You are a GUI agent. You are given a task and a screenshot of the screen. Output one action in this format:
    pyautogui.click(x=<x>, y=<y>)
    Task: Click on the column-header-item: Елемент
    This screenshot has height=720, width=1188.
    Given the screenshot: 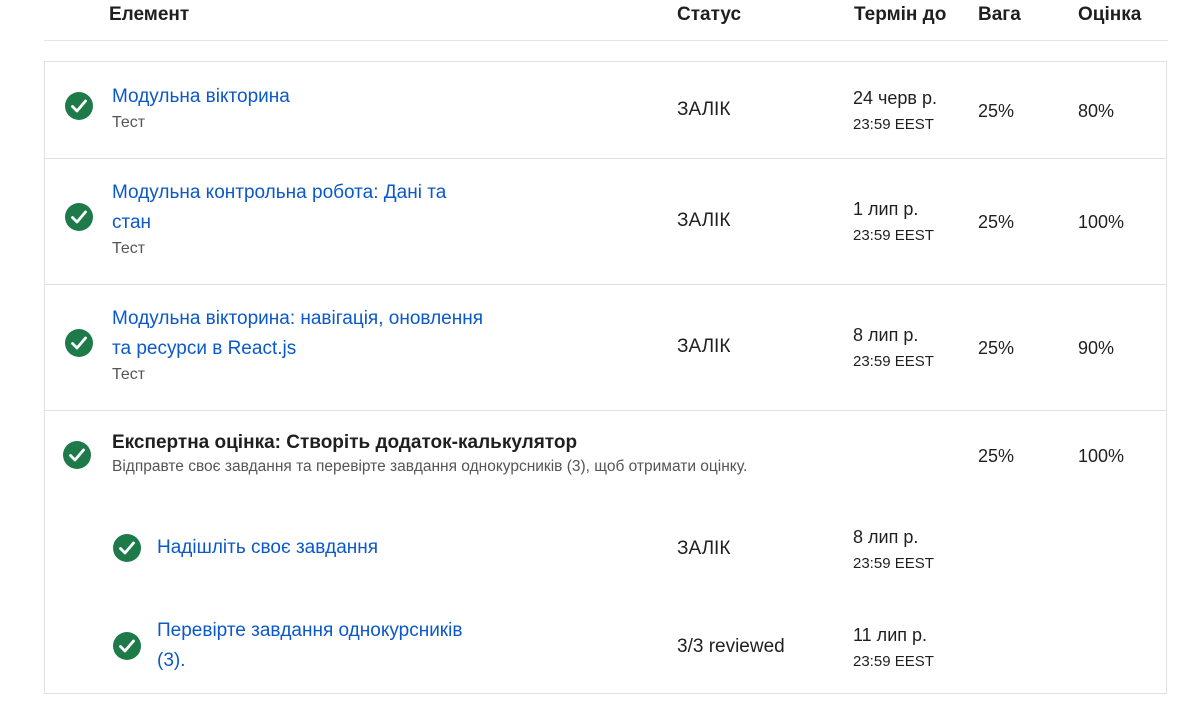 What is the action you would take?
    pyautogui.click(x=149, y=14)
    